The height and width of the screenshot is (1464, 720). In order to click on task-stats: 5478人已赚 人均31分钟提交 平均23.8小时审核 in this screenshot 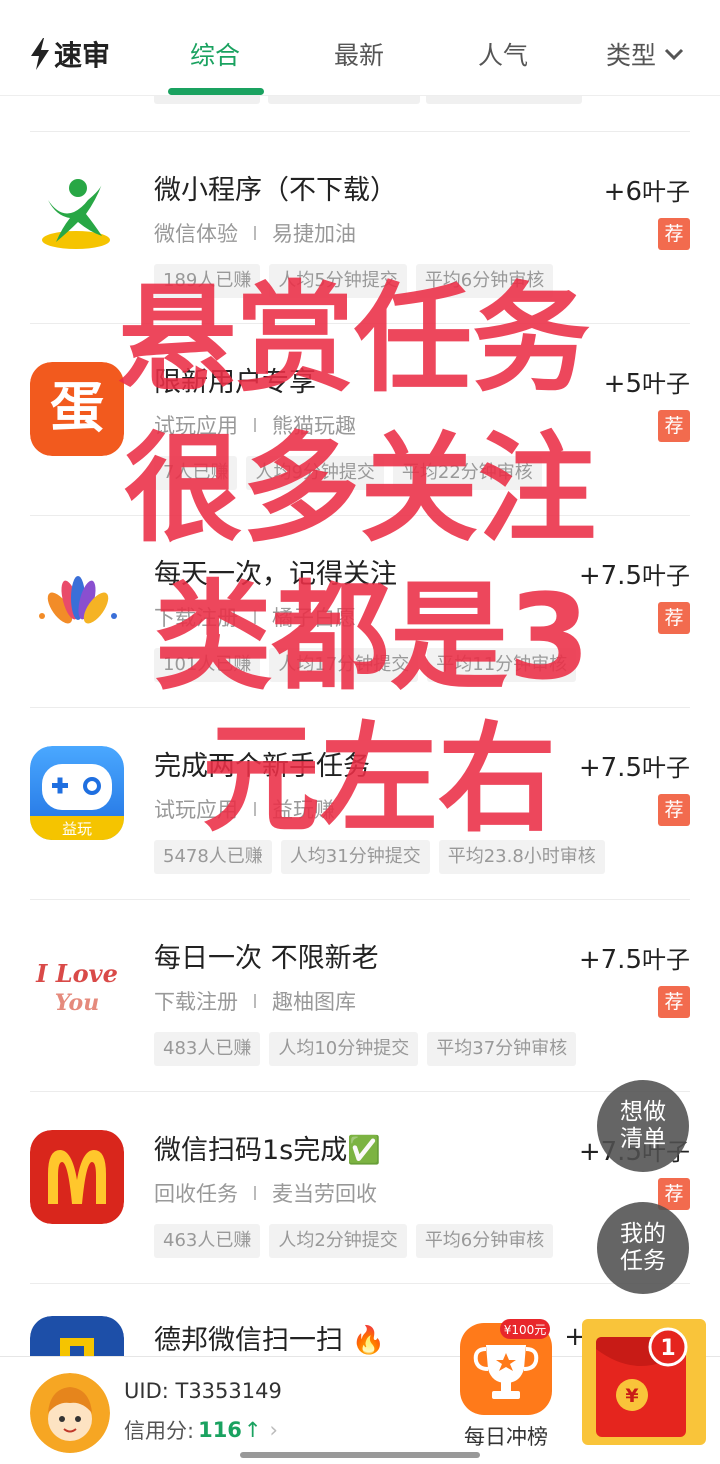, I will do `click(384, 857)`.